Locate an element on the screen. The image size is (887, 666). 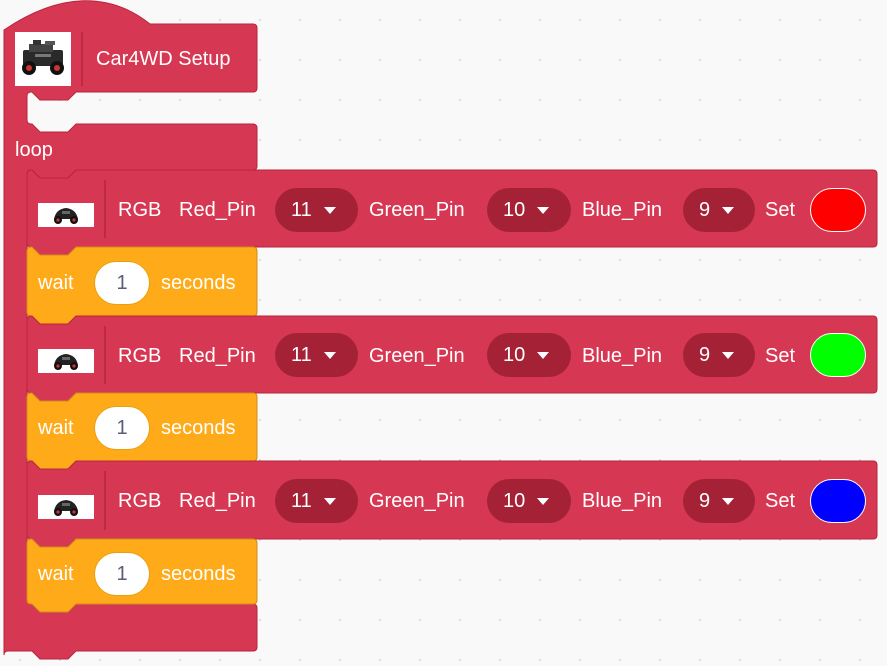
car4wd-robot-icon is located at coordinates (43, 59).